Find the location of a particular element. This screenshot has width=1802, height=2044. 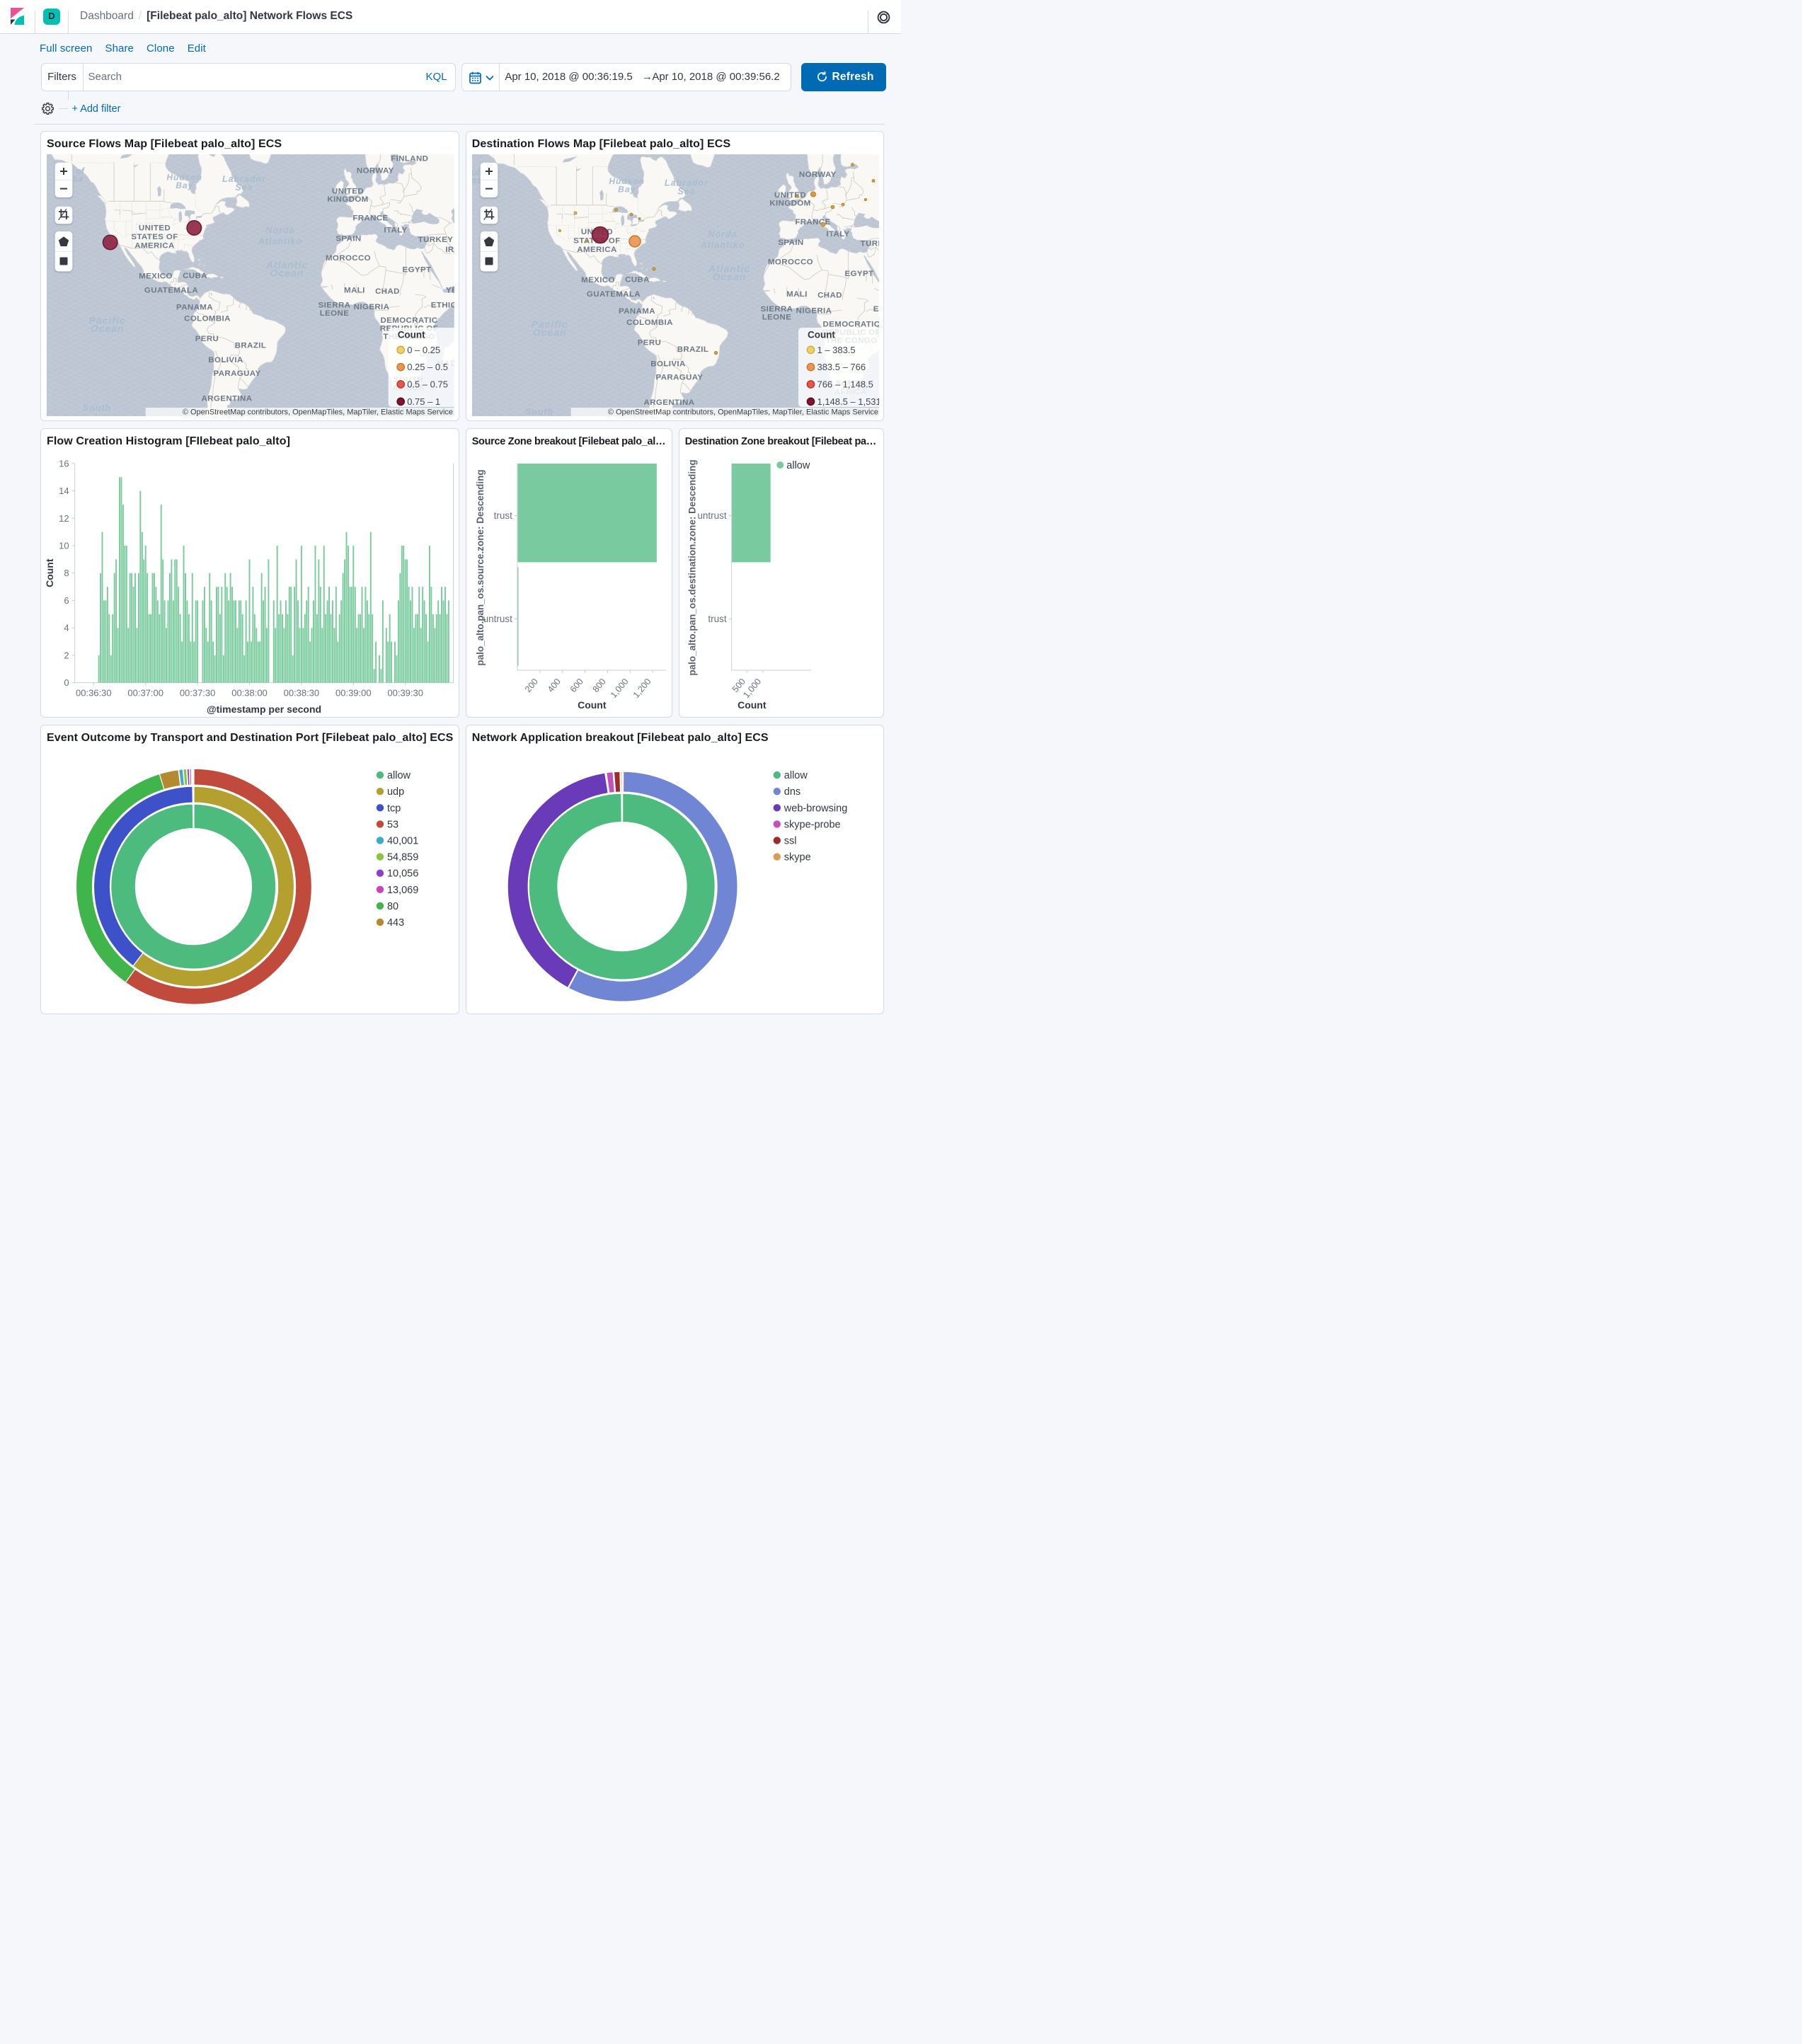

svg-text: 1 – 383.5 is located at coordinates (836, 350).